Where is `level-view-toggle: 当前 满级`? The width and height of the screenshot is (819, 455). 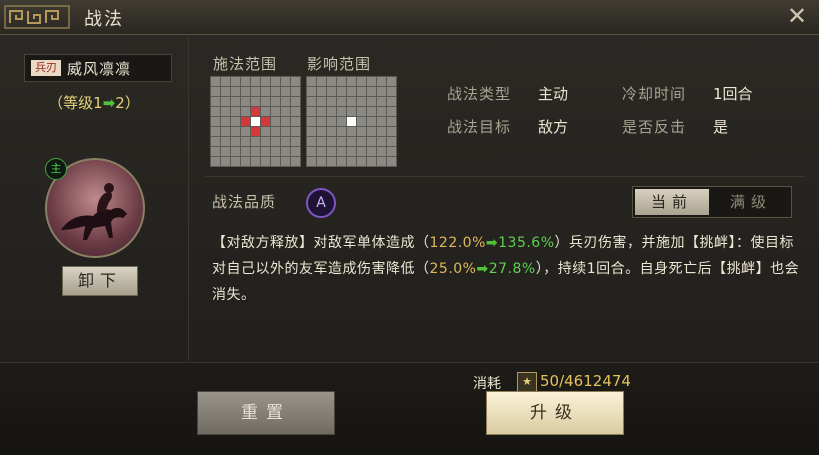
level-view-toggle: 当前 满级 is located at coordinates (712, 202).